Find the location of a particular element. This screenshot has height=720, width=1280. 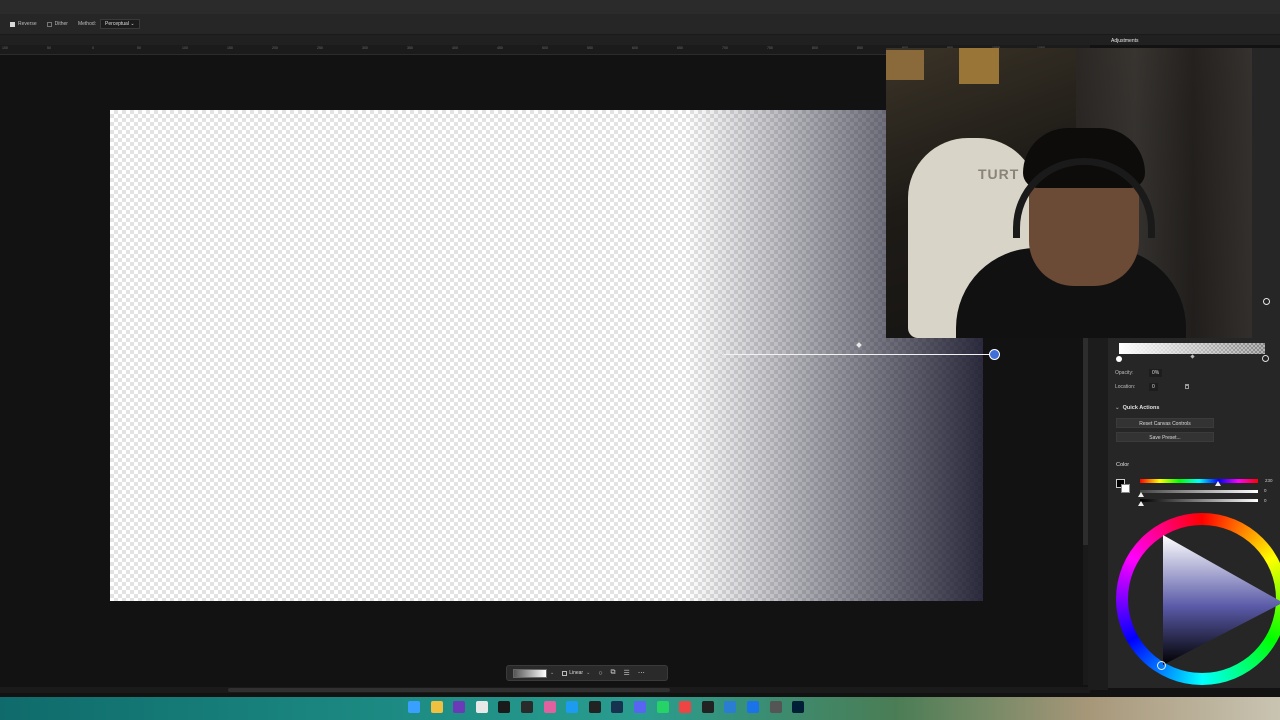

windows-start-icon is located at coordinates (414, 707).